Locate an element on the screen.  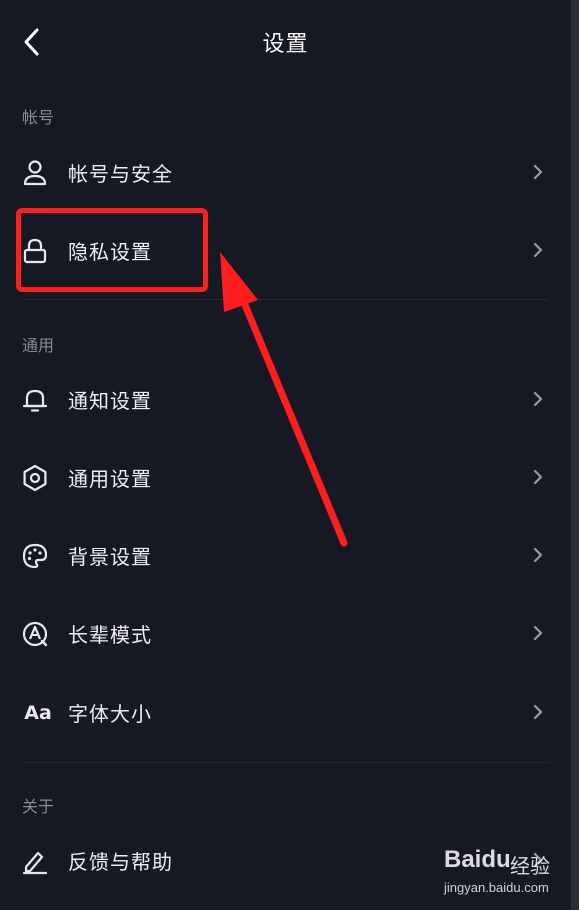
watermark-cn: 经验 is located at coordinates (530, 866).